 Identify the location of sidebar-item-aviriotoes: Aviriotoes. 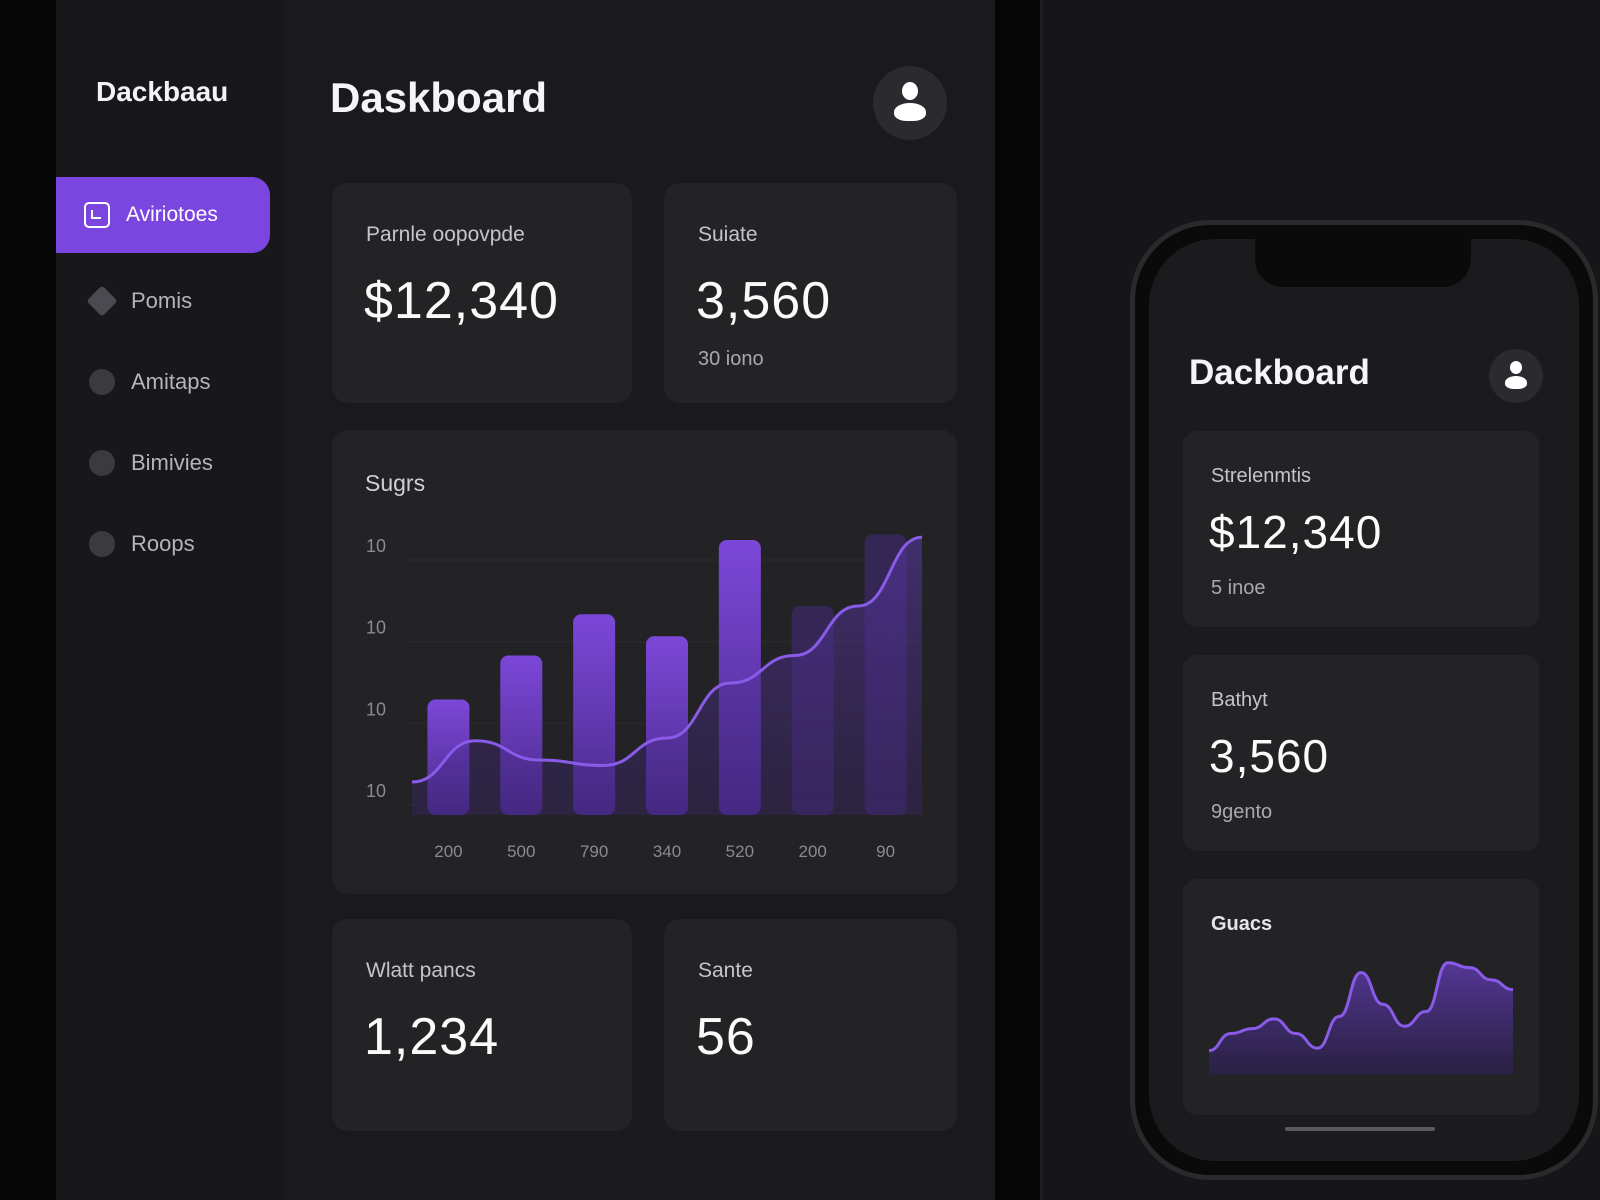
(163, 215).